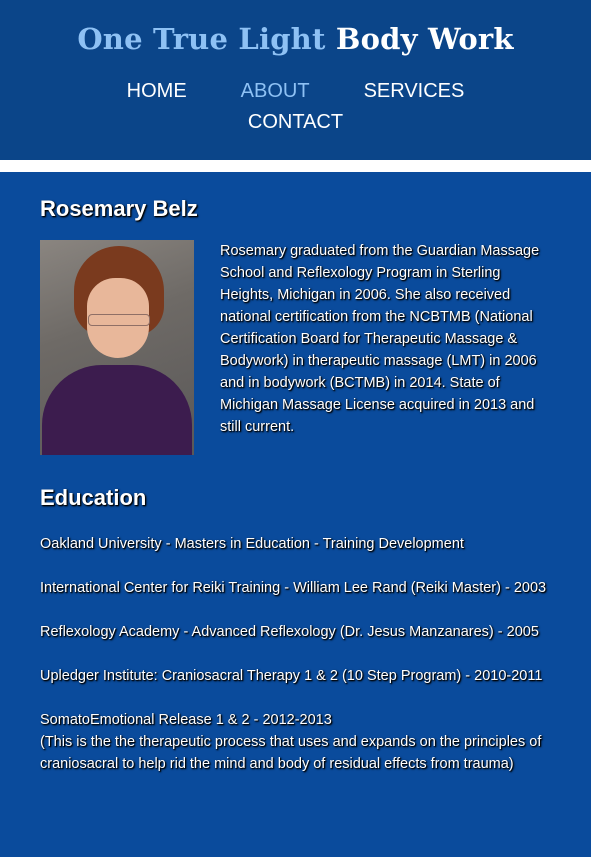  Describe the element at coordinates (424, 39) in the screenshot. I see `site-title-part2: Body Work` at that location.